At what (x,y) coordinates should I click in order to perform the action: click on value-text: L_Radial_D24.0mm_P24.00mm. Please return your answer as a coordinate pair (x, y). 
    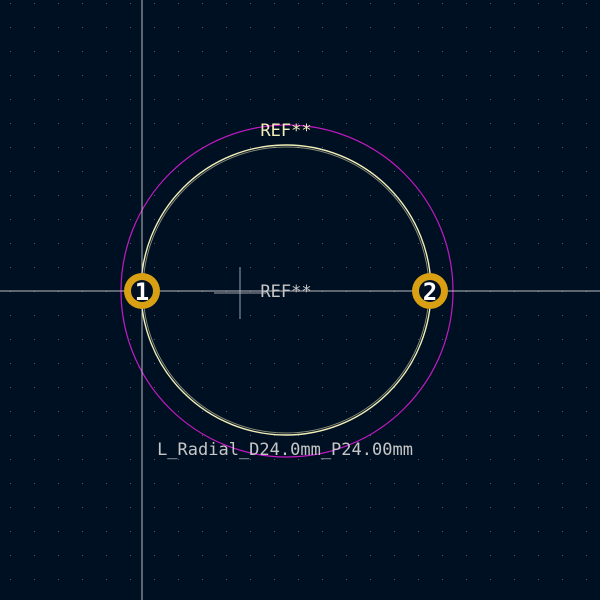
    Looking at the image, I should click on (285, 450).